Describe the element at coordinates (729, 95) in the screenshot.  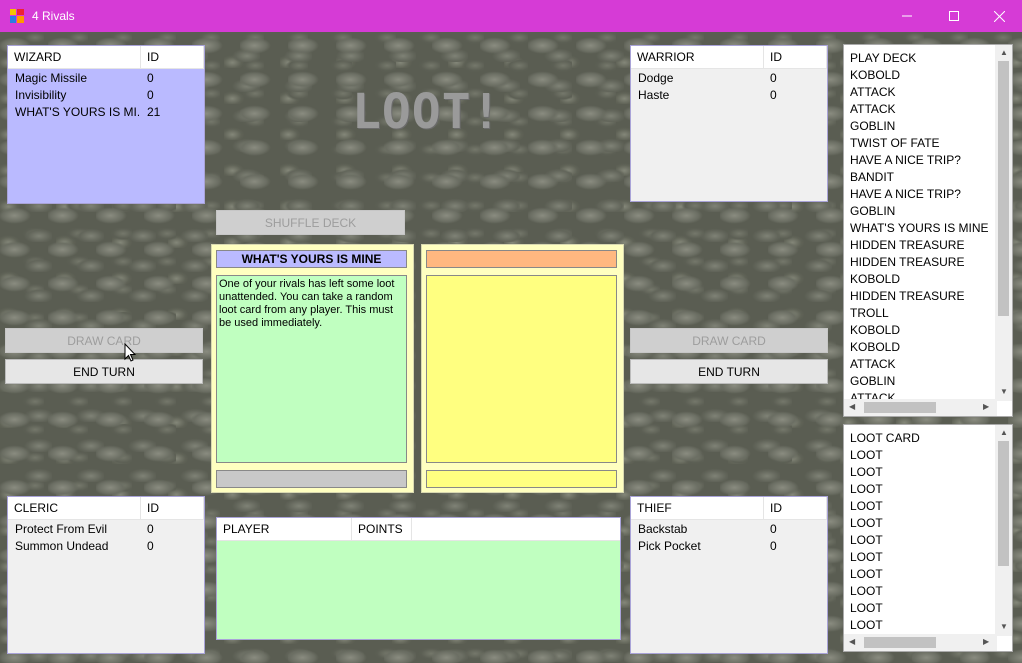
I see `warrior-spell-row: Haste 0` at that location.